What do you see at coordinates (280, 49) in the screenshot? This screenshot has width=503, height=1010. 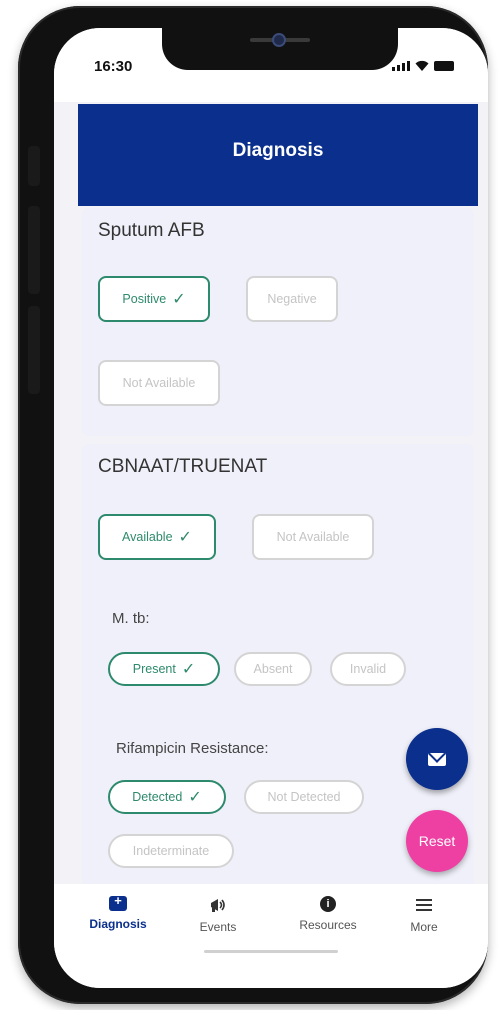 I see `notch` at bounding box center [280, 49].